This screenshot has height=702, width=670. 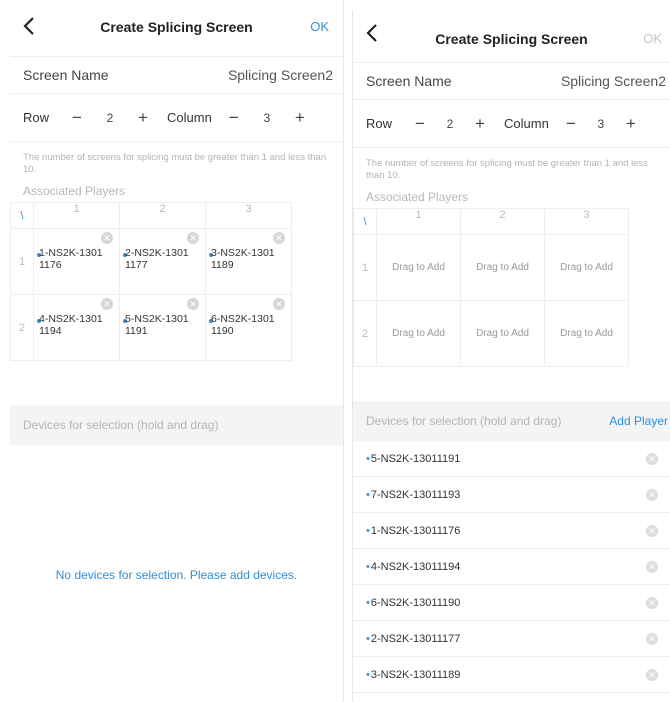 I want to click on grid-row: 1 Drag to Add Drag to Add Drag to Add, so click(x=491, y=267).